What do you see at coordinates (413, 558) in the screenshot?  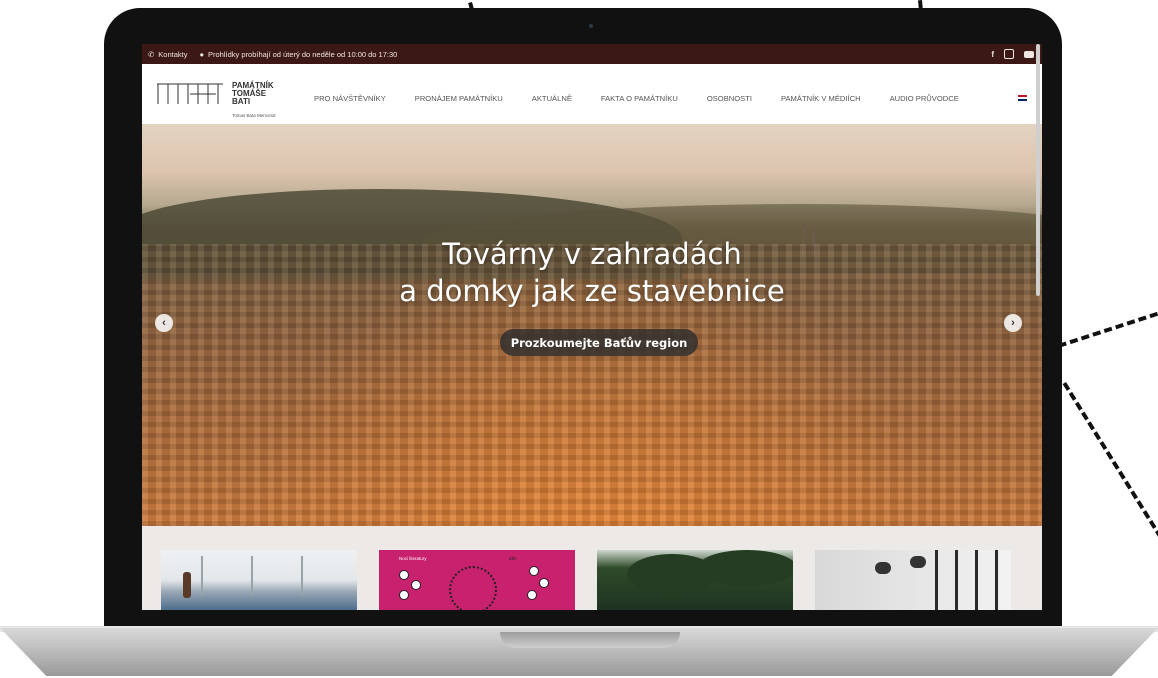 I see `thumbnail-label: Noci literatury` at bounding box center [413, 558].